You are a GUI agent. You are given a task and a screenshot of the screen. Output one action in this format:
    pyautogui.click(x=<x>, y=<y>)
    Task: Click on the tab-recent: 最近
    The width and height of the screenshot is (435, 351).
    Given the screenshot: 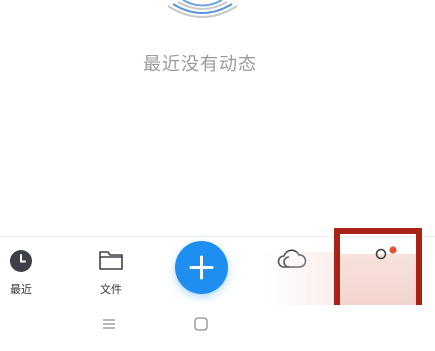 What is the action you would take?
    pyautogui.click(x=22, y=269)
    